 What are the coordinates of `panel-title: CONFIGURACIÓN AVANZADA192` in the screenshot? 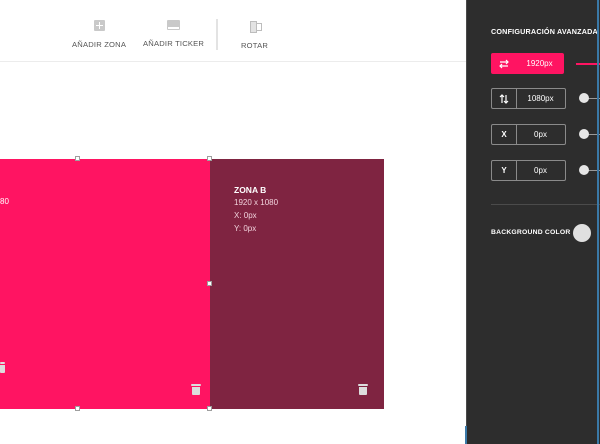 It's located at (545, 31).